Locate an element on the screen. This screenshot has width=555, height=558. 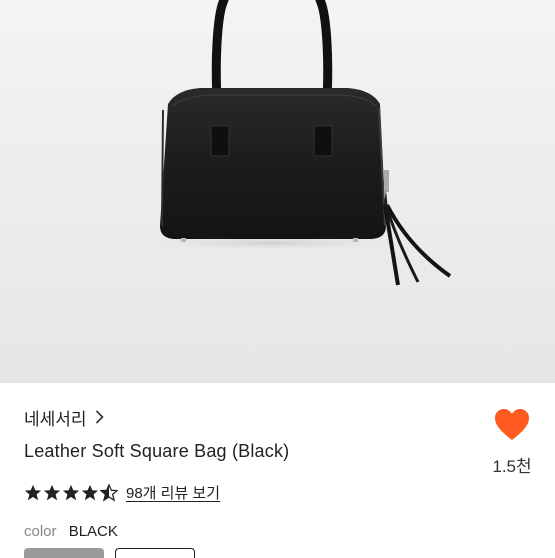
brand-name: 네세서리 is located at coordinates (55, 419).